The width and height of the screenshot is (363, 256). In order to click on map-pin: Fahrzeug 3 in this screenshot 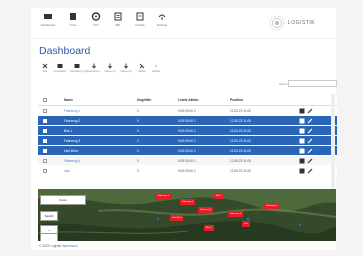, I will do `click(206, 210)`.